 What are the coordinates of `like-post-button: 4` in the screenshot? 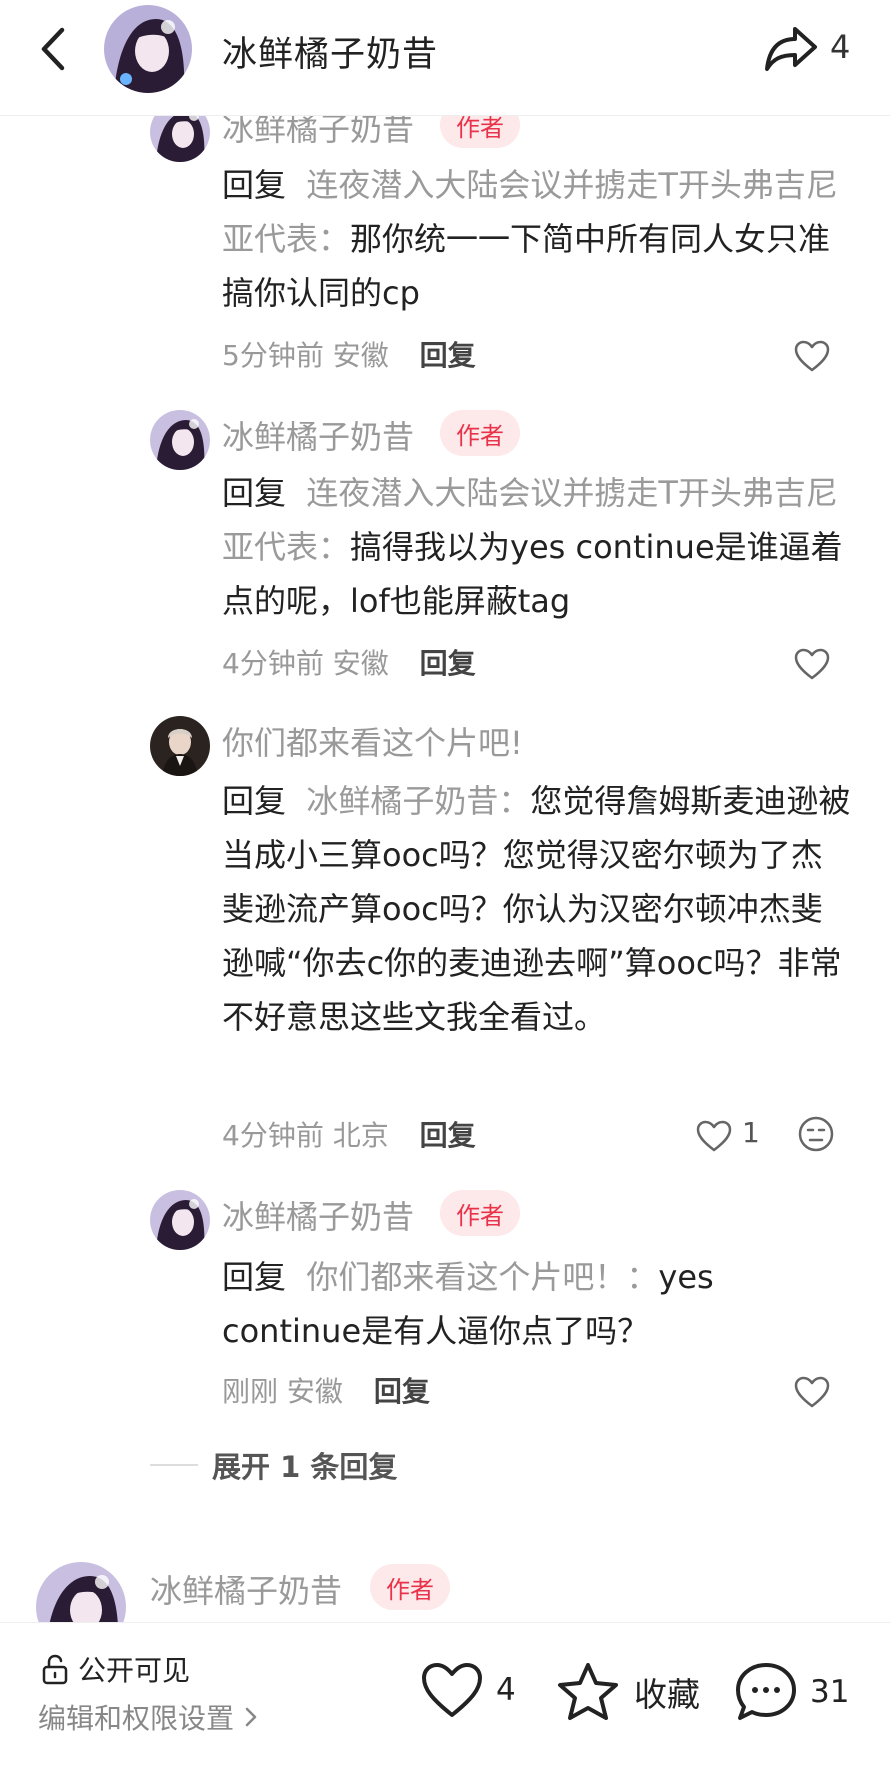 It's located at (468, 1690).